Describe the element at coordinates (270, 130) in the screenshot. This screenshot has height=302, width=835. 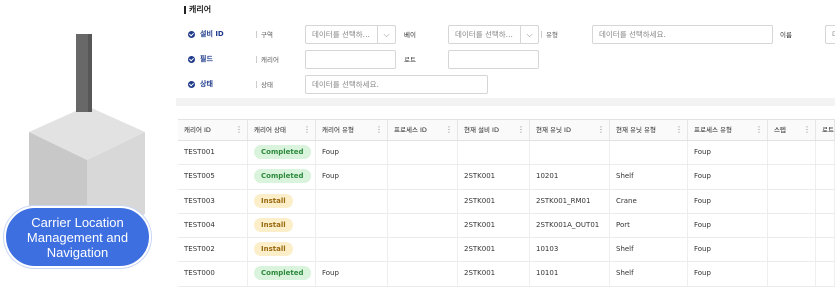
I see `column-header-label: 캐리어 상태` at that location.